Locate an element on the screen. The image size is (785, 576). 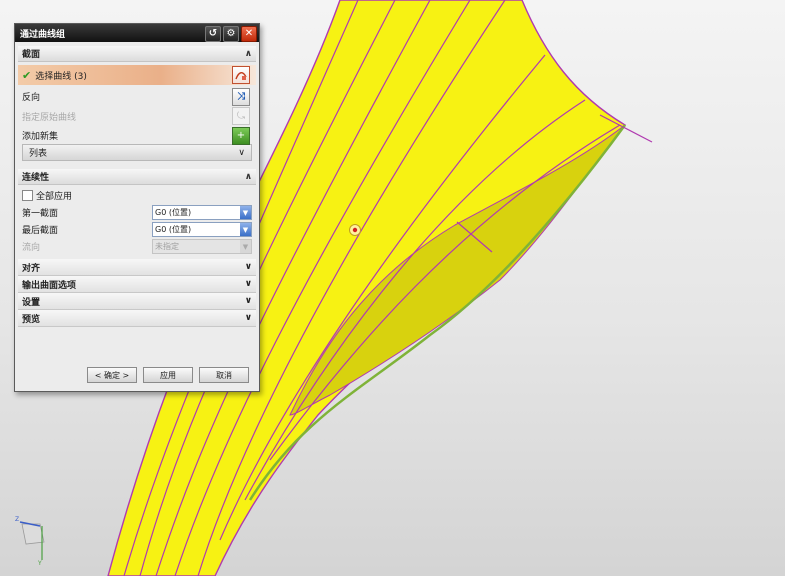
list-toggle: 列表 ∨ is located at coordinates (137, 152).